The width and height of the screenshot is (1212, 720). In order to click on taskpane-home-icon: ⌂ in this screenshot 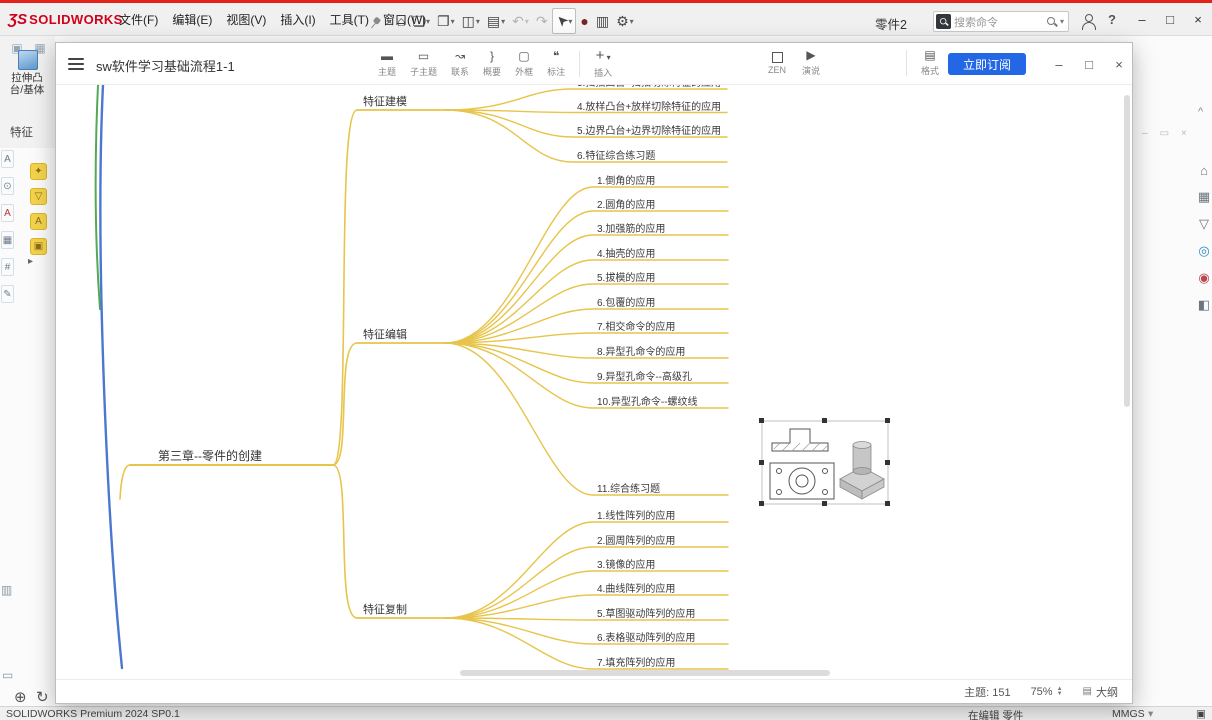, I will do `click(1204, 170)`.